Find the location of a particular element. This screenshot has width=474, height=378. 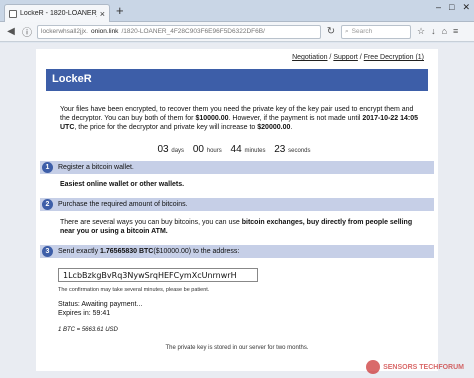

downloads-icon: ↓ is located at coordinates (433, 31).